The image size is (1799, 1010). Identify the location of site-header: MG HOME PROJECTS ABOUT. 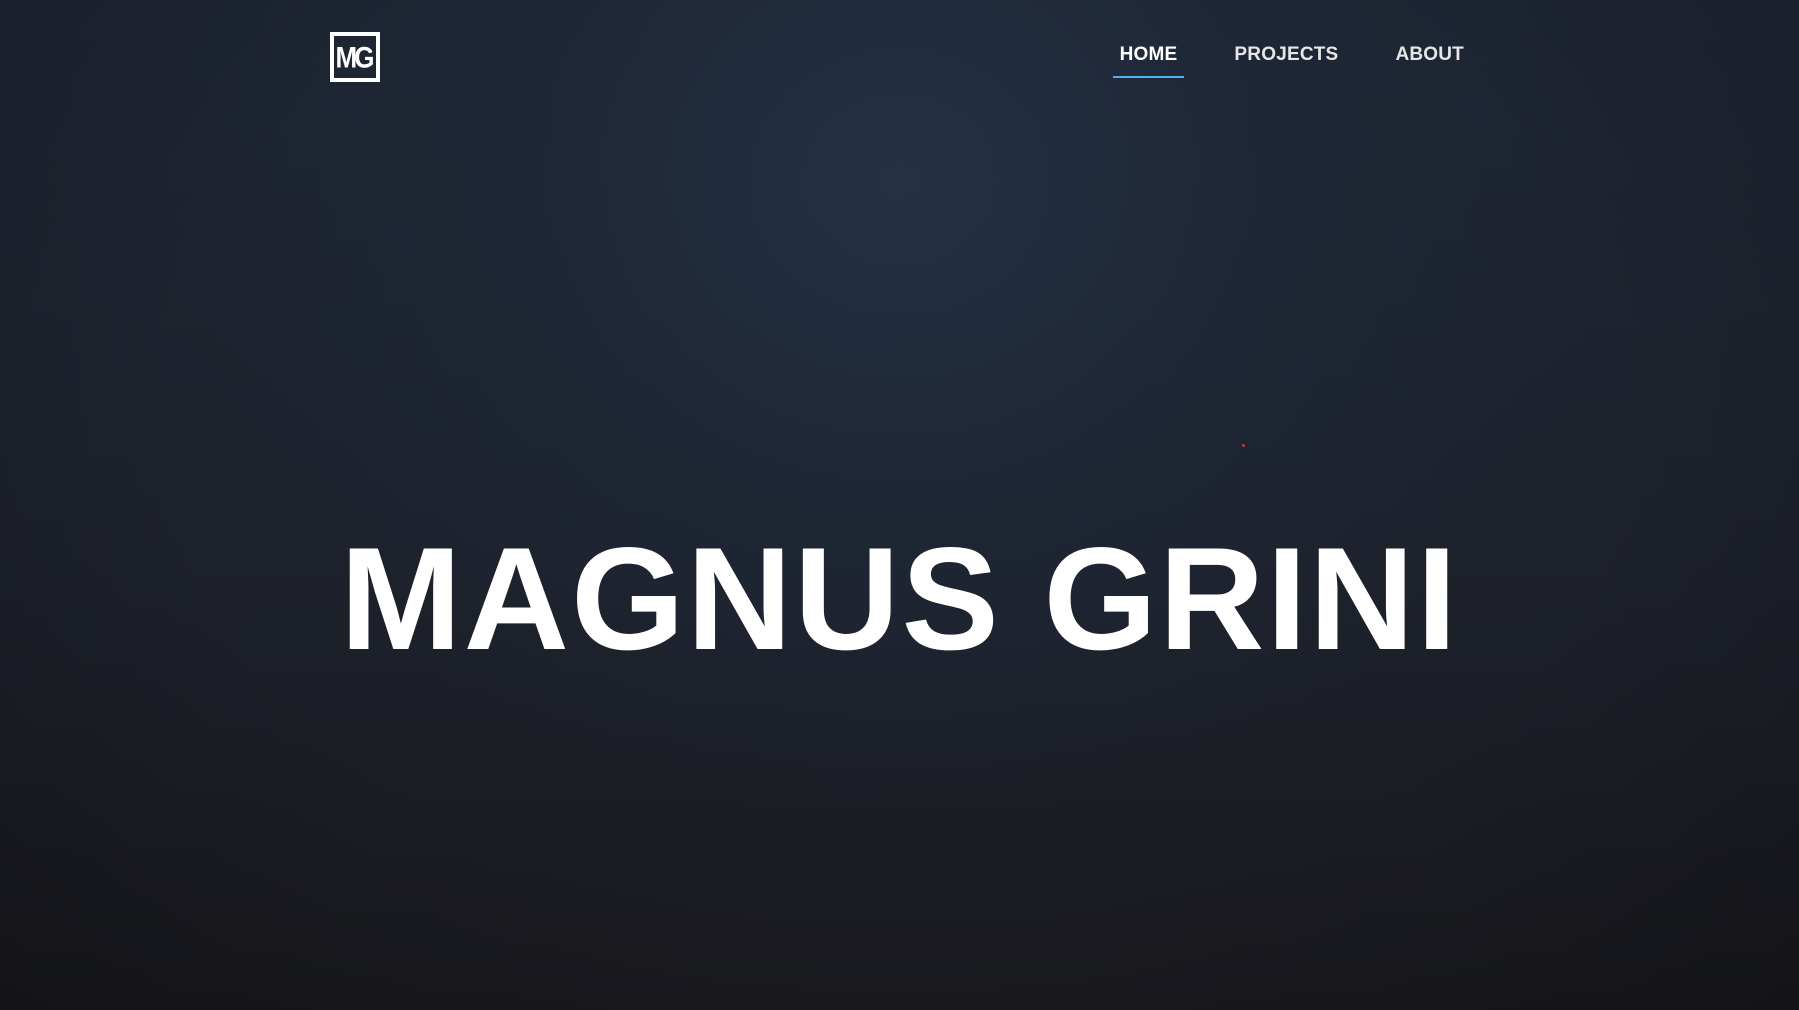
(899, 55).